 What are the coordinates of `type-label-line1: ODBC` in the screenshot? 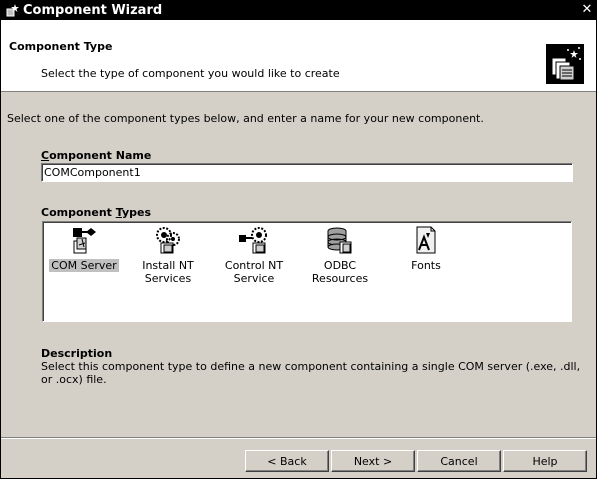 It's located at (340, 265).